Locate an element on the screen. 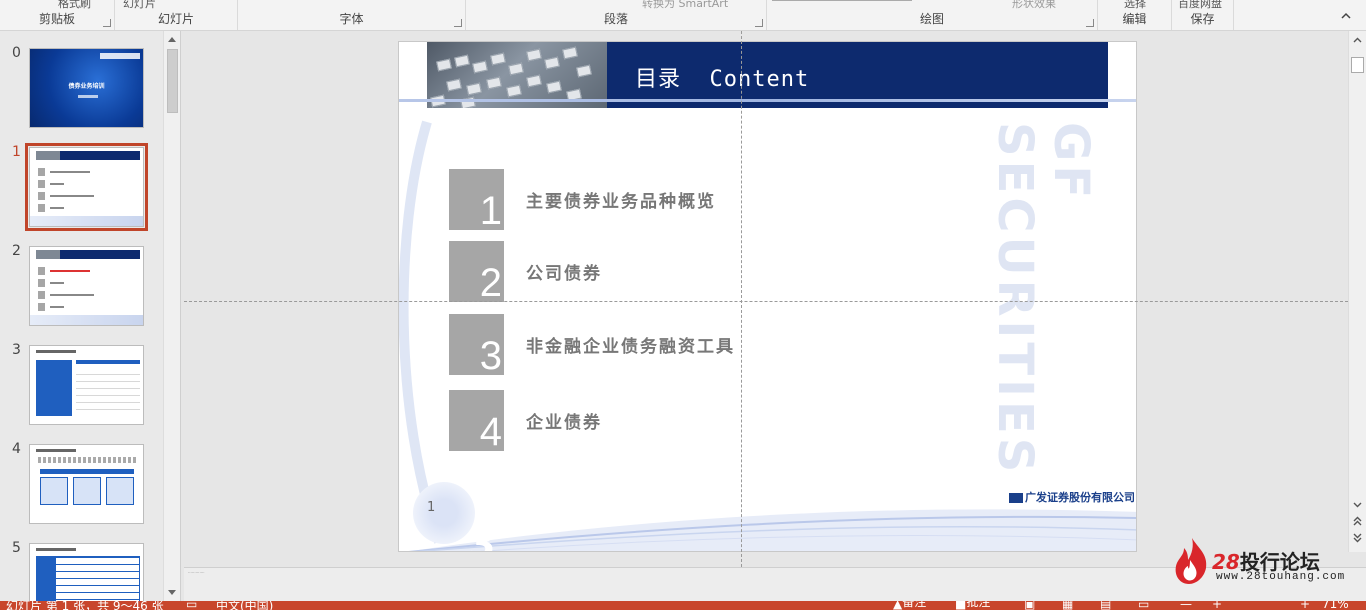 The image size is (1366, 610). slide-number-badge is located at coordinates (444, 513).